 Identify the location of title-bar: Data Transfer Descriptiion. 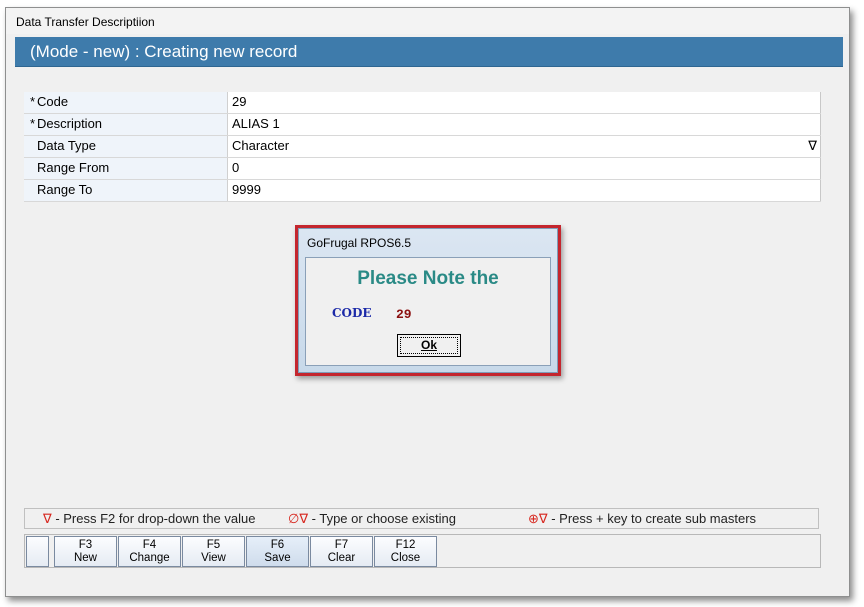
(427, 21).